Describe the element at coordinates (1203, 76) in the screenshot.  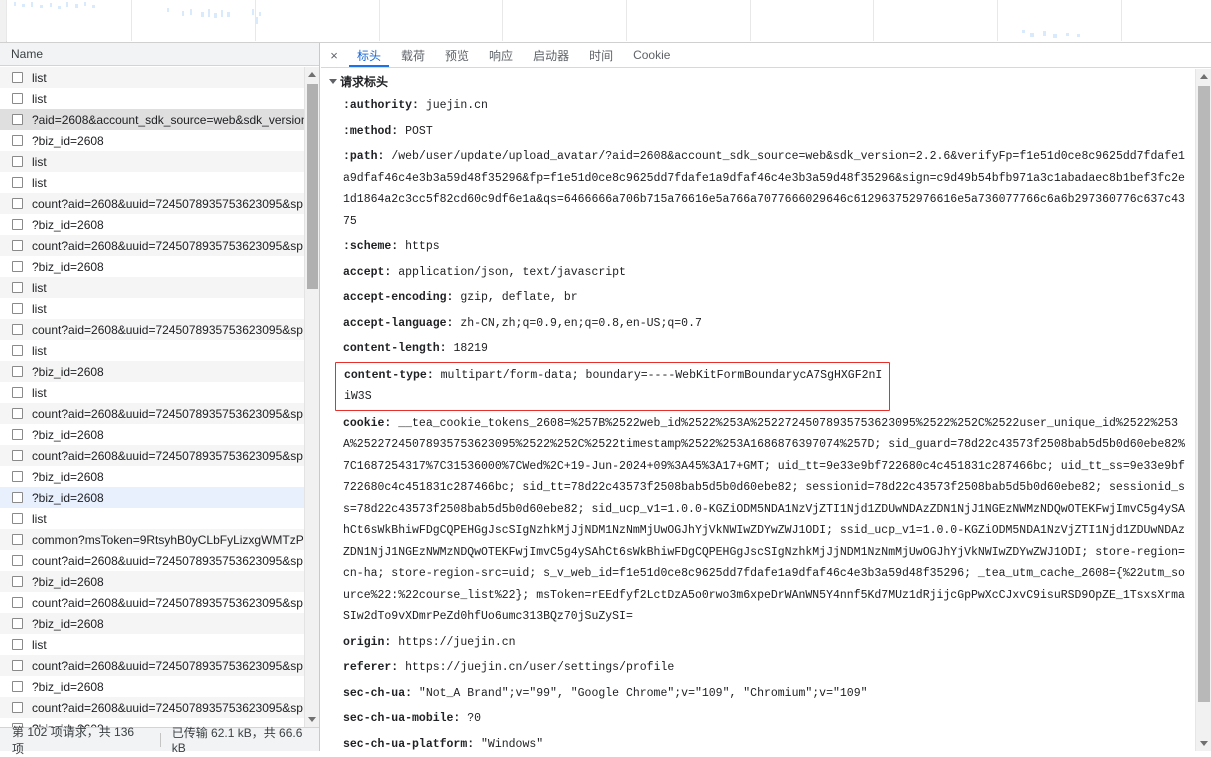
I see `detail-scroll-up-arrow-icon` at that location.